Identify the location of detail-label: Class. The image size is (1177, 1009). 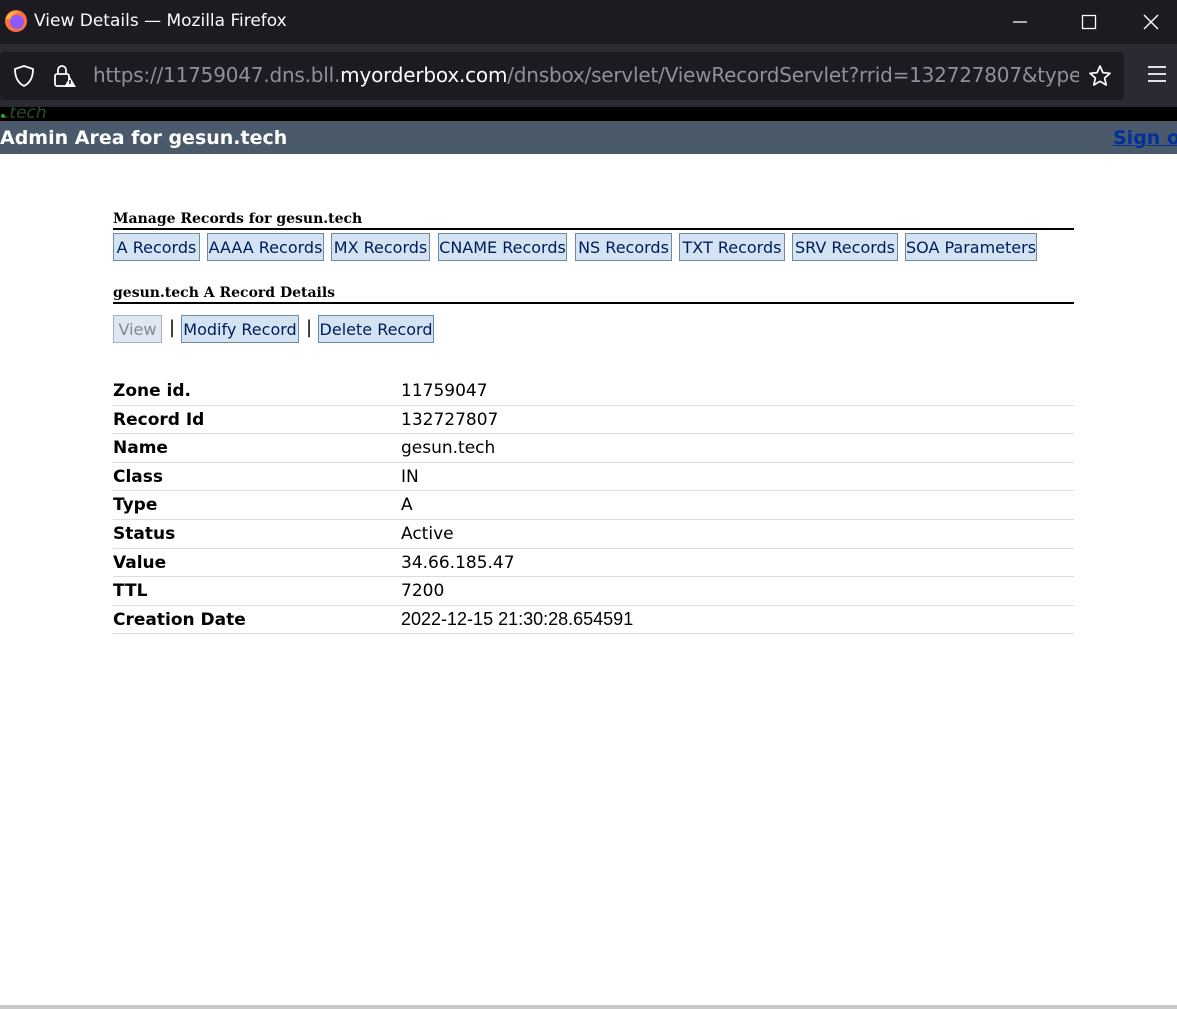
(138, 476).